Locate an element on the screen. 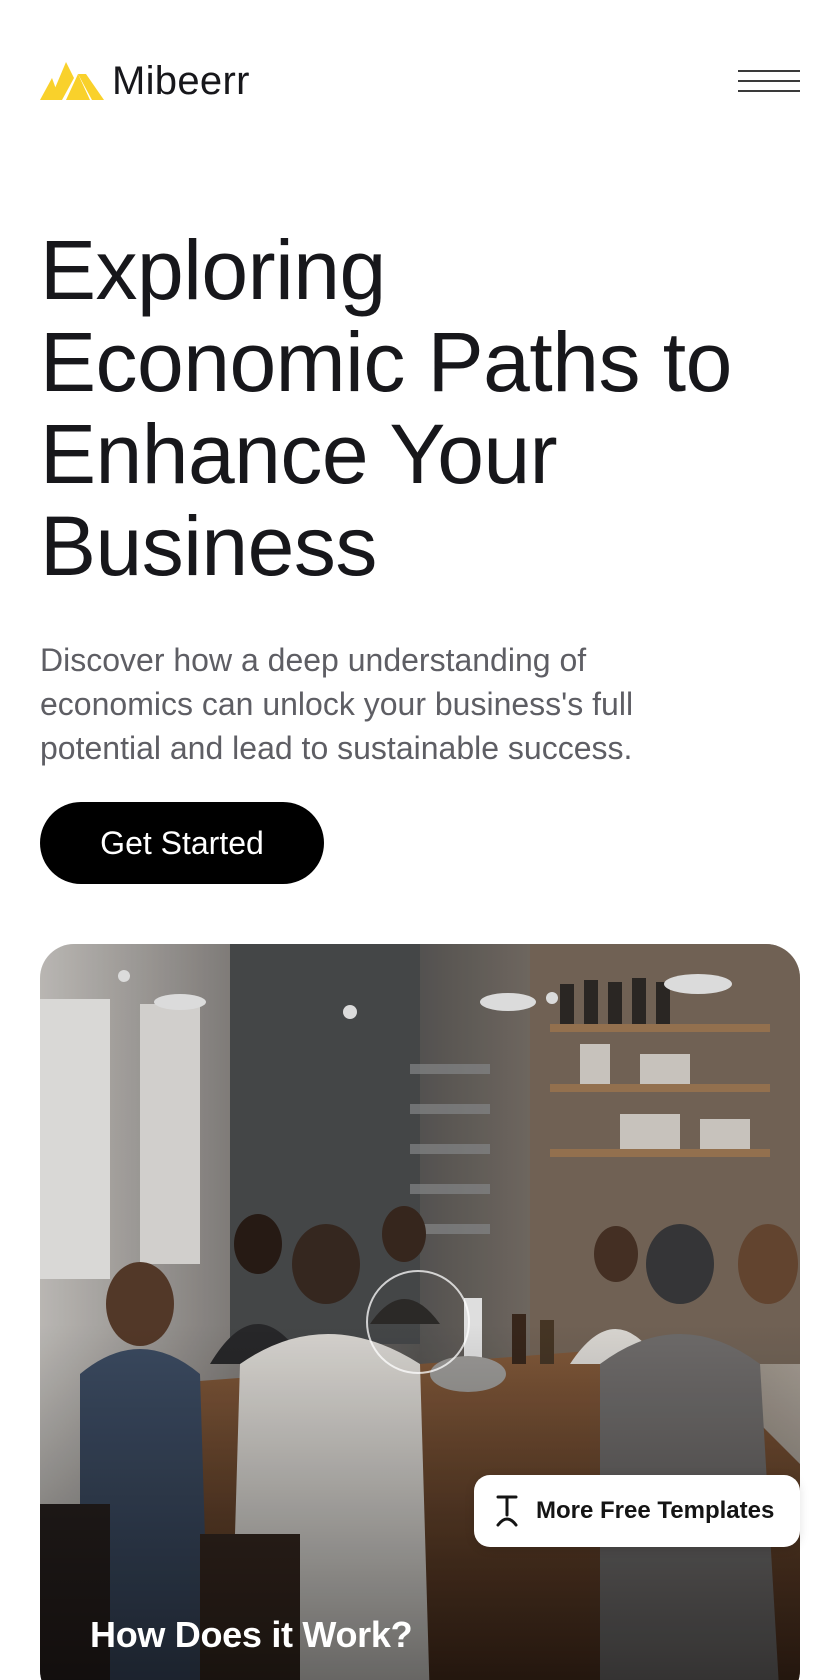 Image resolution: width=840 pixels, height=1680 pixels. hamburger-menu-button is located at coordinates (769, 81).